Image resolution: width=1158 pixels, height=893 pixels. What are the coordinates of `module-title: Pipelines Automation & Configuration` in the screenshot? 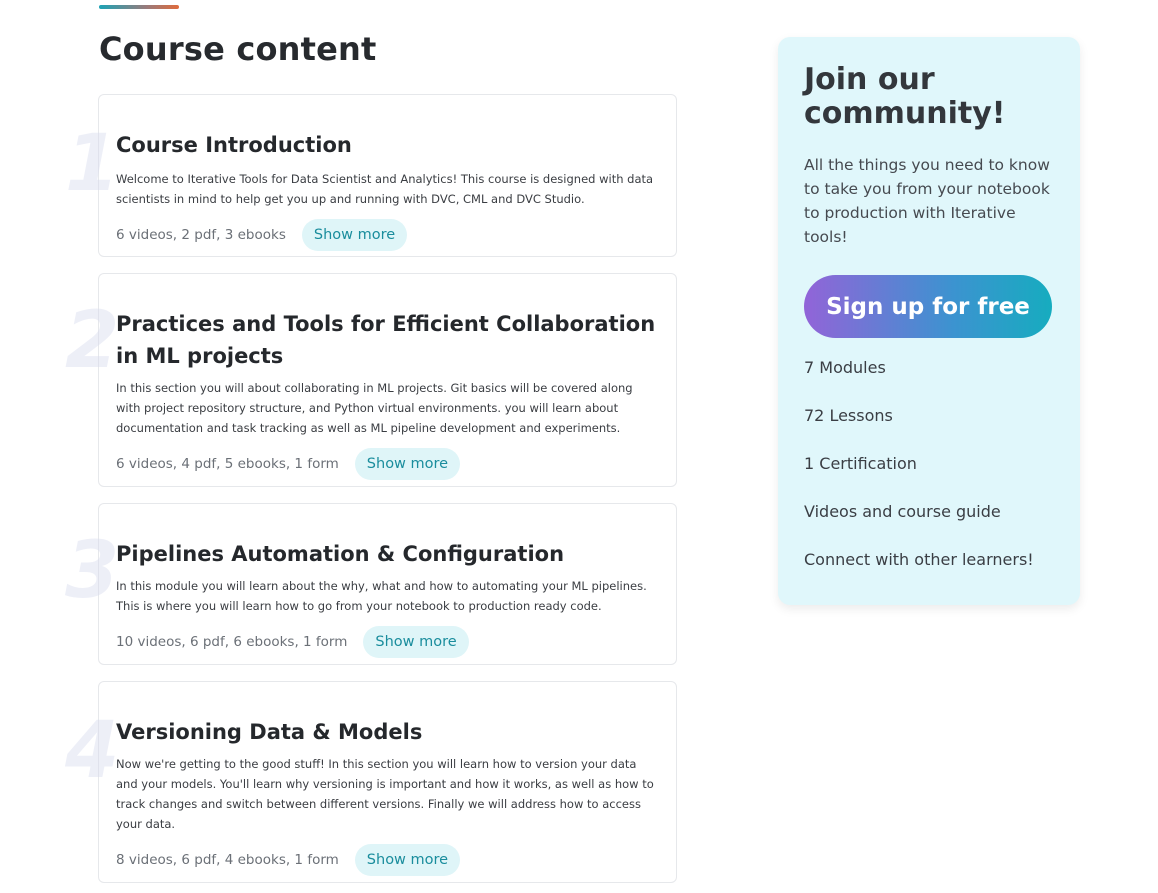 It's located at (340, 554).